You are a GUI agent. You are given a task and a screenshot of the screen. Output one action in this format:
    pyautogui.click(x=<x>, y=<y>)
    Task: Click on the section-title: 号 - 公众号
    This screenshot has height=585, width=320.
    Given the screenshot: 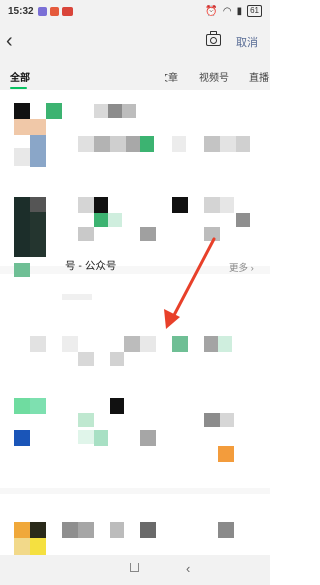 What is the action you would take?
    pyautogui.click(x=91, y=266)
    